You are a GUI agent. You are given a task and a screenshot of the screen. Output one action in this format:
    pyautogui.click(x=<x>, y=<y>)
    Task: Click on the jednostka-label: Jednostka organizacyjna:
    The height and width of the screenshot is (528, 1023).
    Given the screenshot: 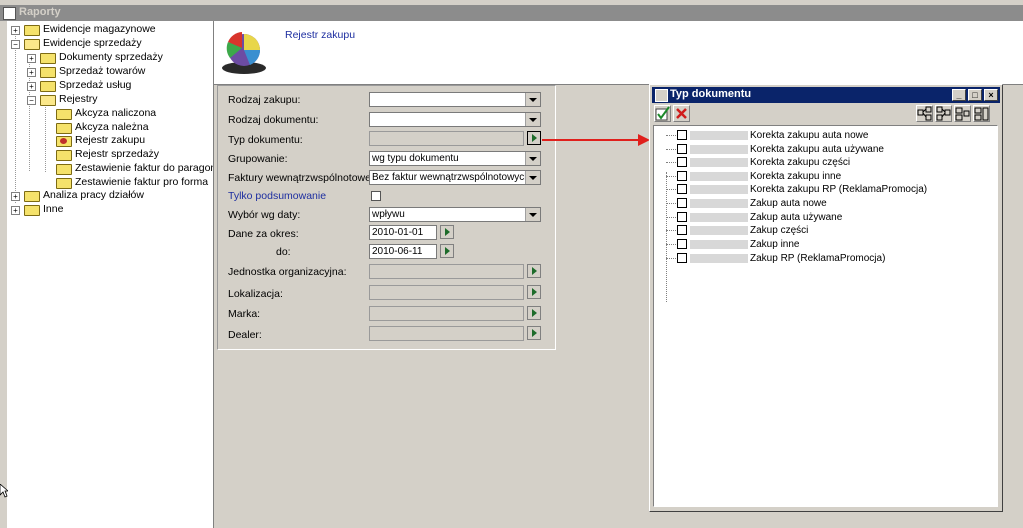 What is the action you would take?
    pyautogui.click(x=287, y=272)
    